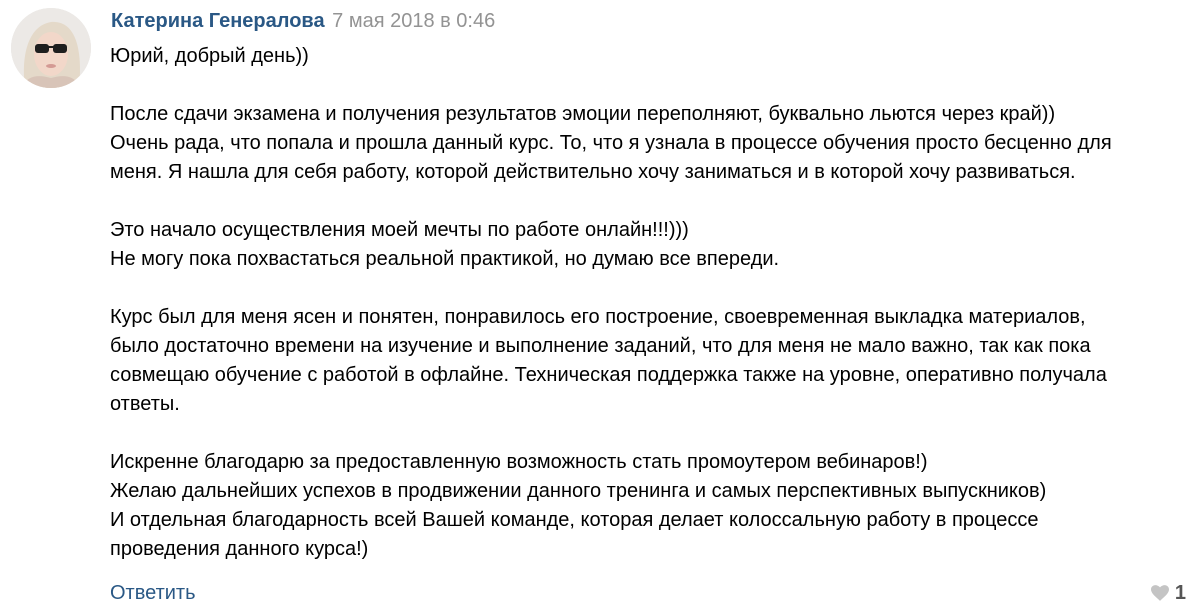  What do you see at coordinates (1180, 592) in the screenshot?
I see `like-count: 1` at bounding box center [1180, 592].